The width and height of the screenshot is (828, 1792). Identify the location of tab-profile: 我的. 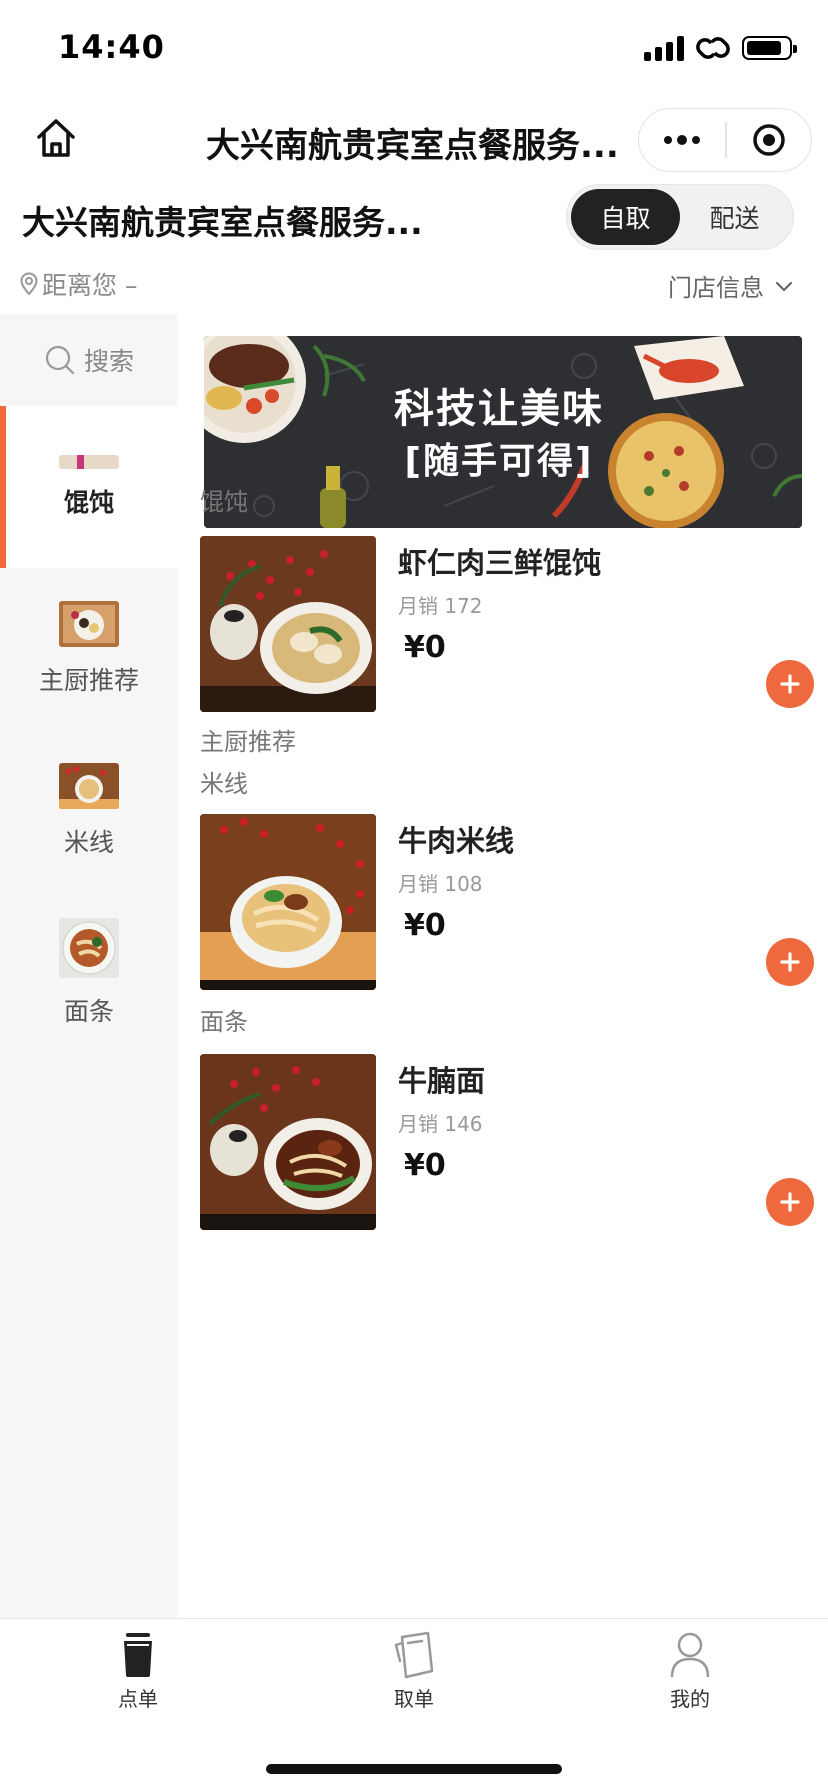
(690, 1671).